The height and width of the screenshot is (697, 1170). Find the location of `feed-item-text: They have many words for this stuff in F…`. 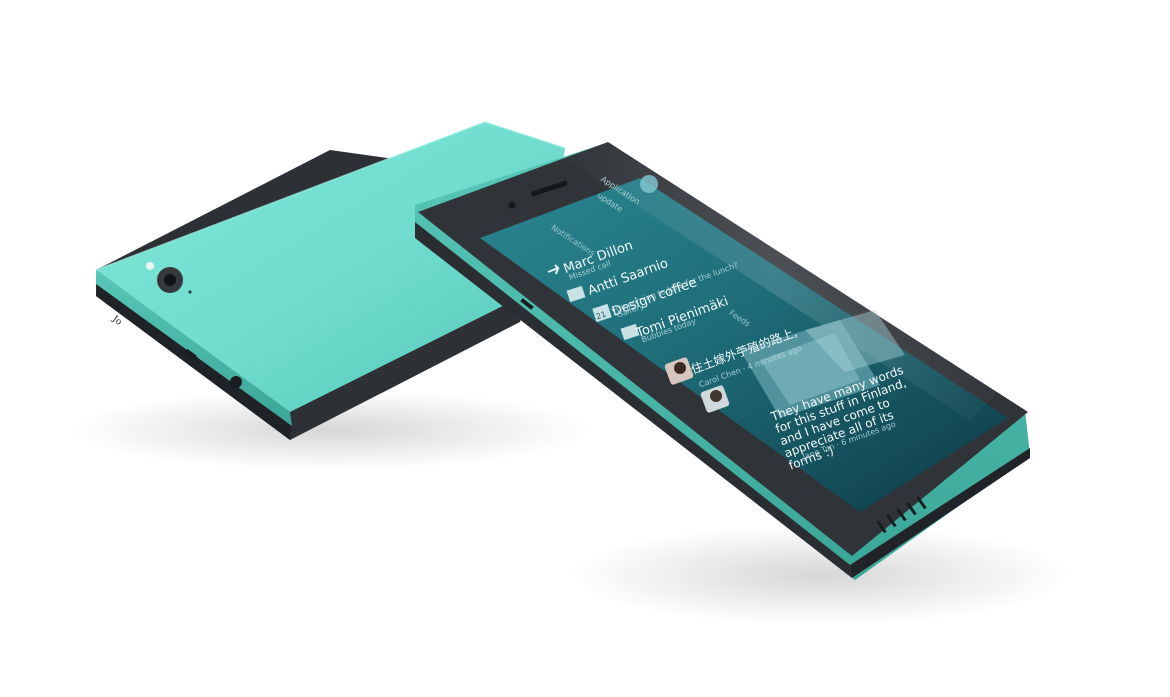

feed-item-text: They have many words for this stuff in F… is located at coordinates (850, 416).